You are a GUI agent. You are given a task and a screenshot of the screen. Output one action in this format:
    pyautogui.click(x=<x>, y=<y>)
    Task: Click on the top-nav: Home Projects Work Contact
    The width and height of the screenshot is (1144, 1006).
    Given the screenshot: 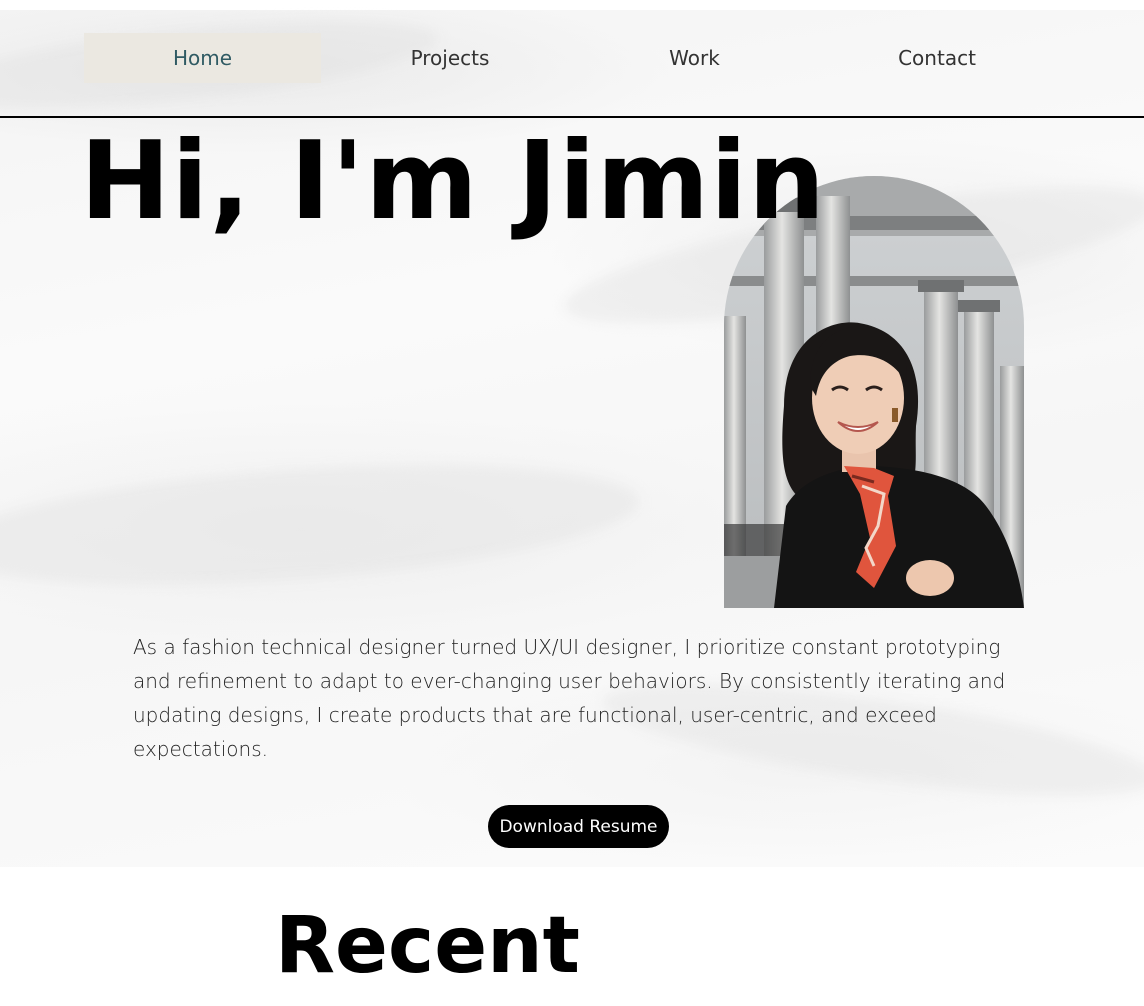 What is the action you would take?
    pyautogui.click(x=572, y=63)
    